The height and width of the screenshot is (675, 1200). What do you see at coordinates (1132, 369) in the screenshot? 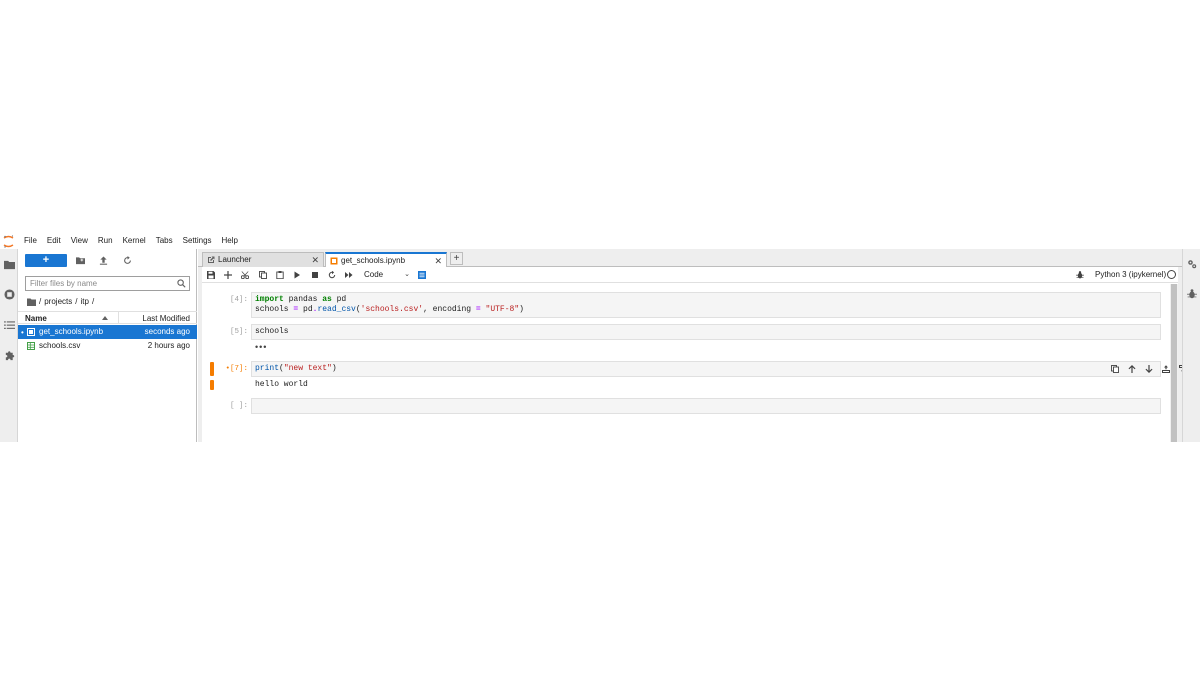
I see `move-up-icon` at bounding box center [1132, 369].